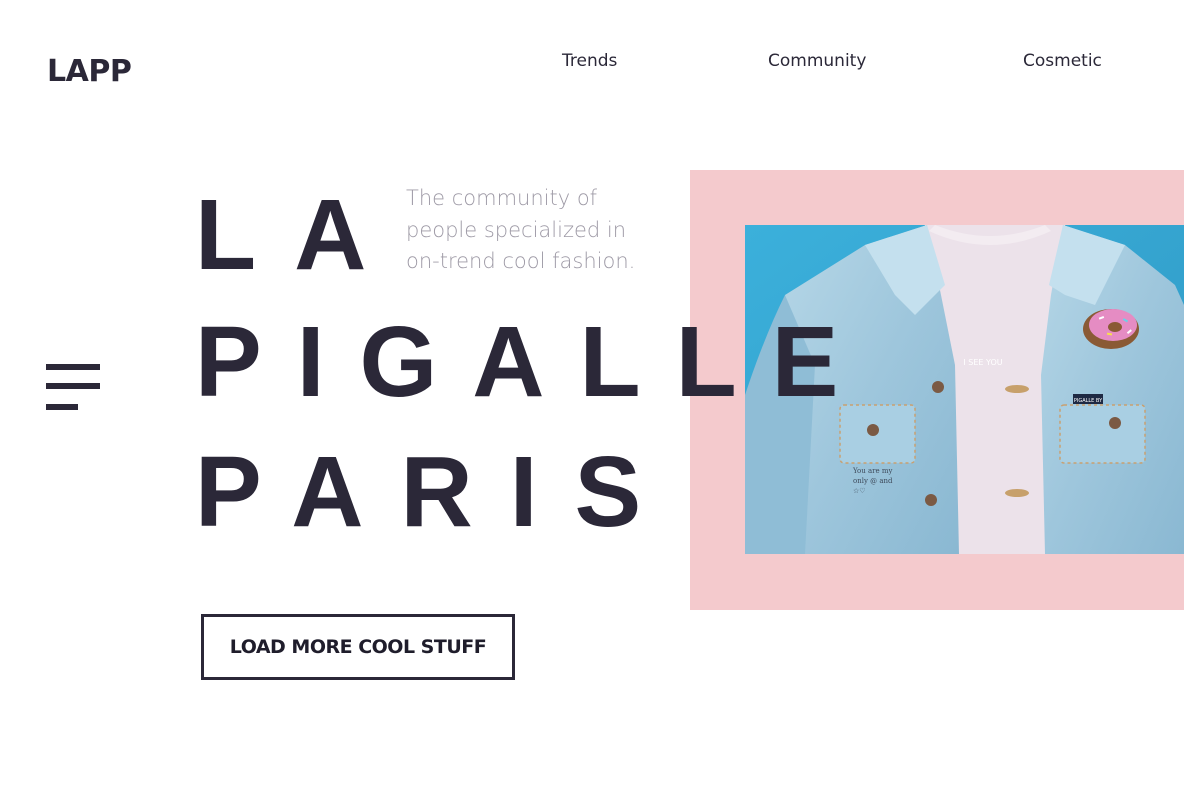 The image size is (1184, 792). Describe the element at coordinates (73, 367) in the screenshot. I see `menu-bar-top` at that location.